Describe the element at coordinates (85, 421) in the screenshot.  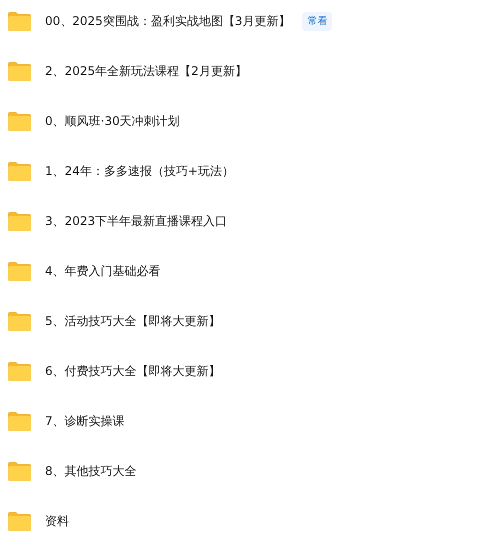
I see `folder-name: 7、诊断实操课` at that location.